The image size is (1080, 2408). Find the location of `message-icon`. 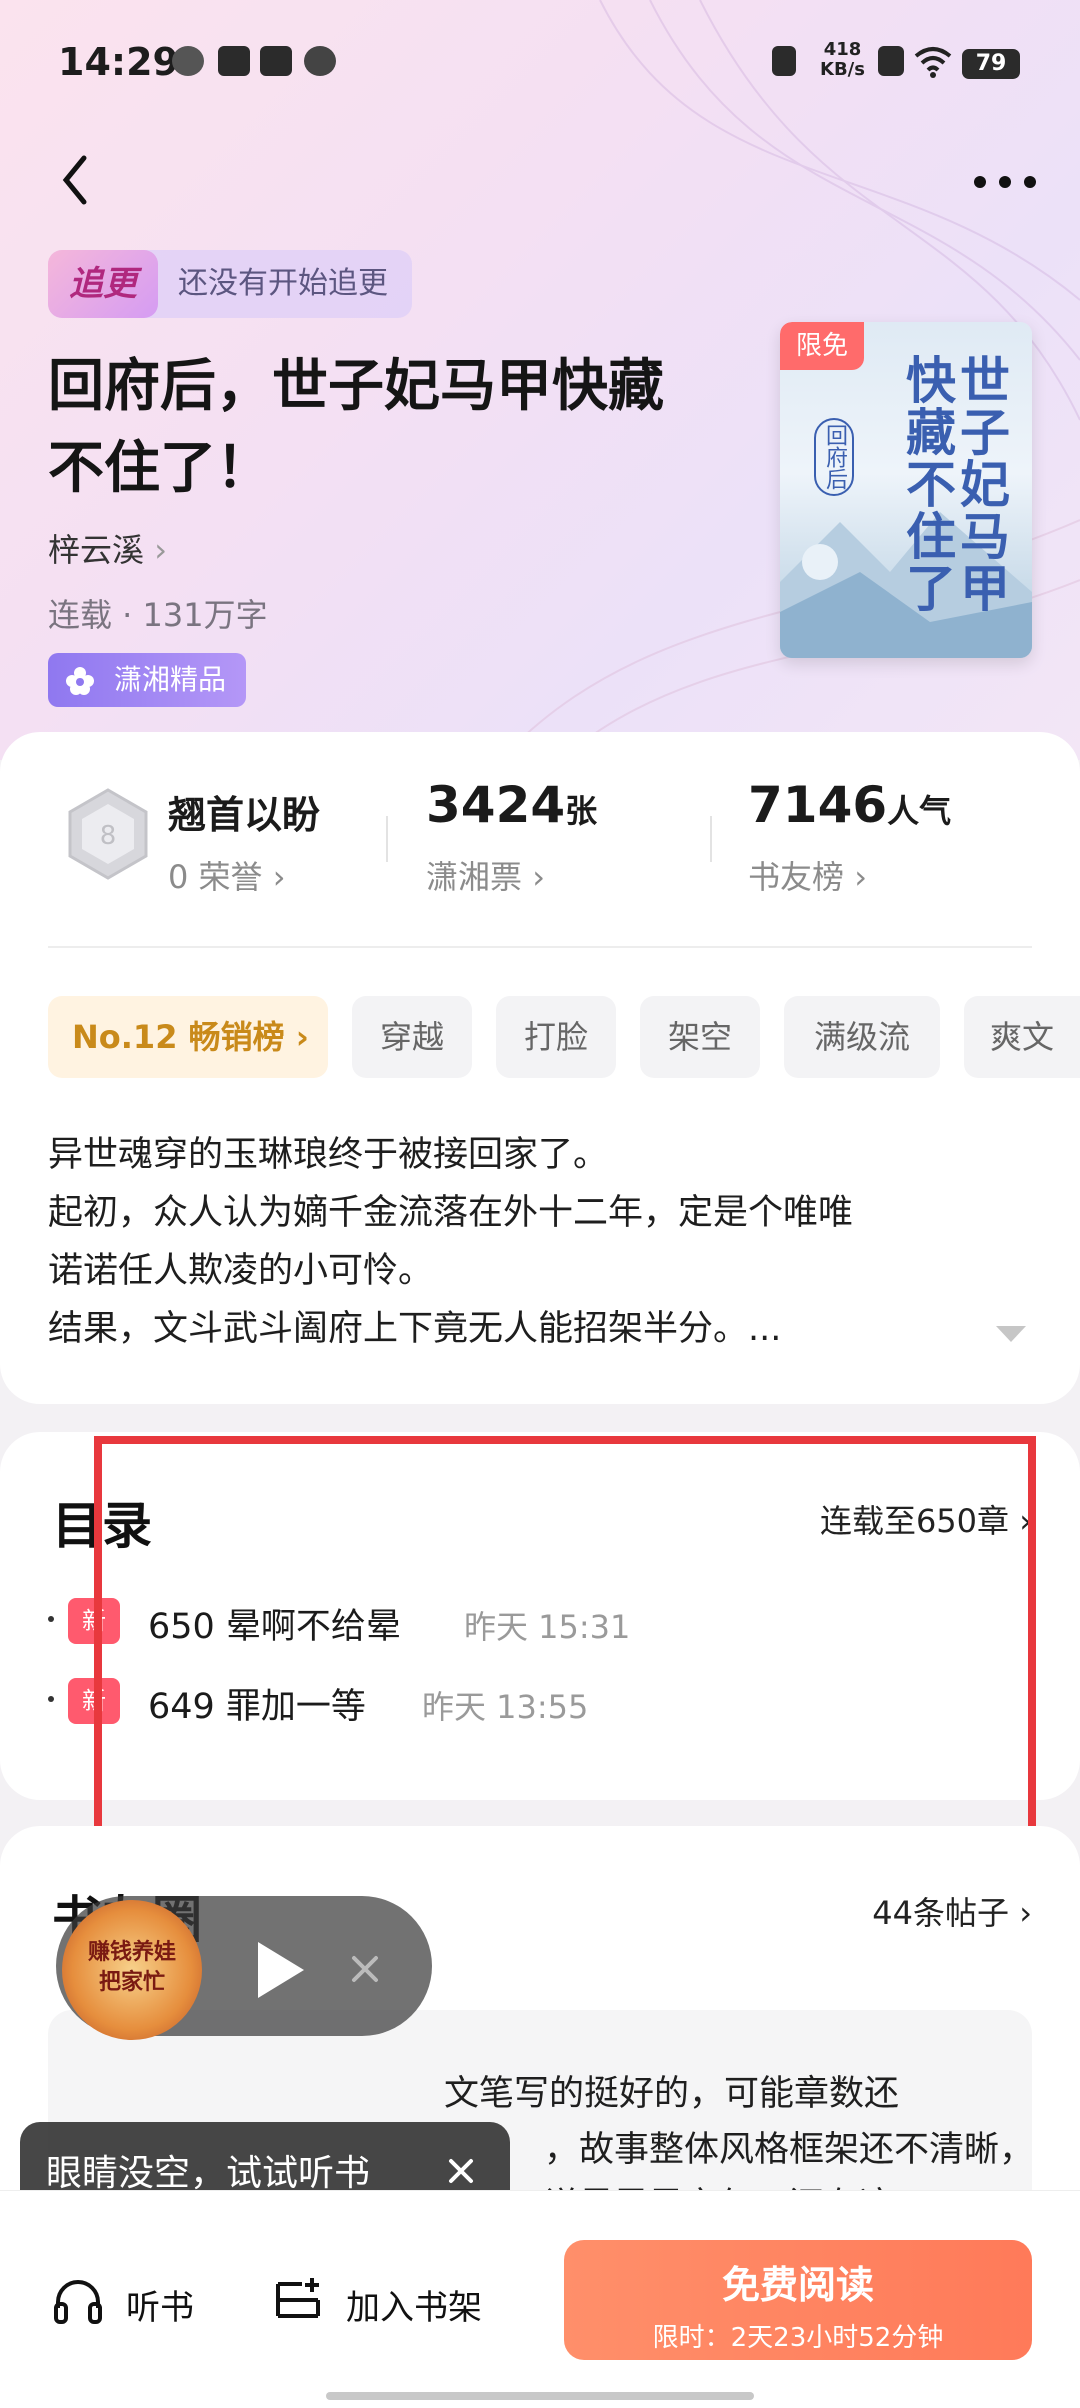

message-icon is located at coordinates (234, 61).